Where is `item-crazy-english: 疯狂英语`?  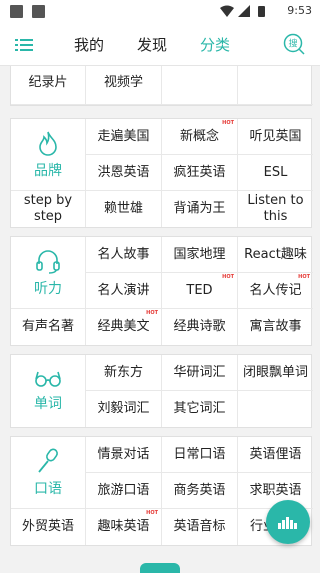
item-crazy-english: 疯狂英语 is located at coordinates (200, 173).